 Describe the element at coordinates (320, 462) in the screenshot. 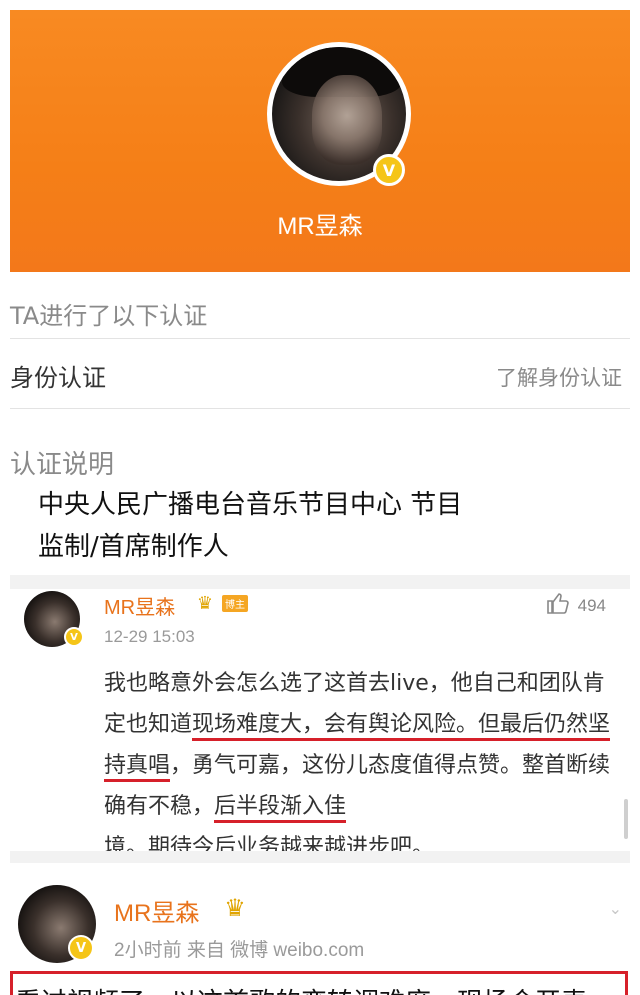

I see `verification-desc-title: 认证说明` at that location.